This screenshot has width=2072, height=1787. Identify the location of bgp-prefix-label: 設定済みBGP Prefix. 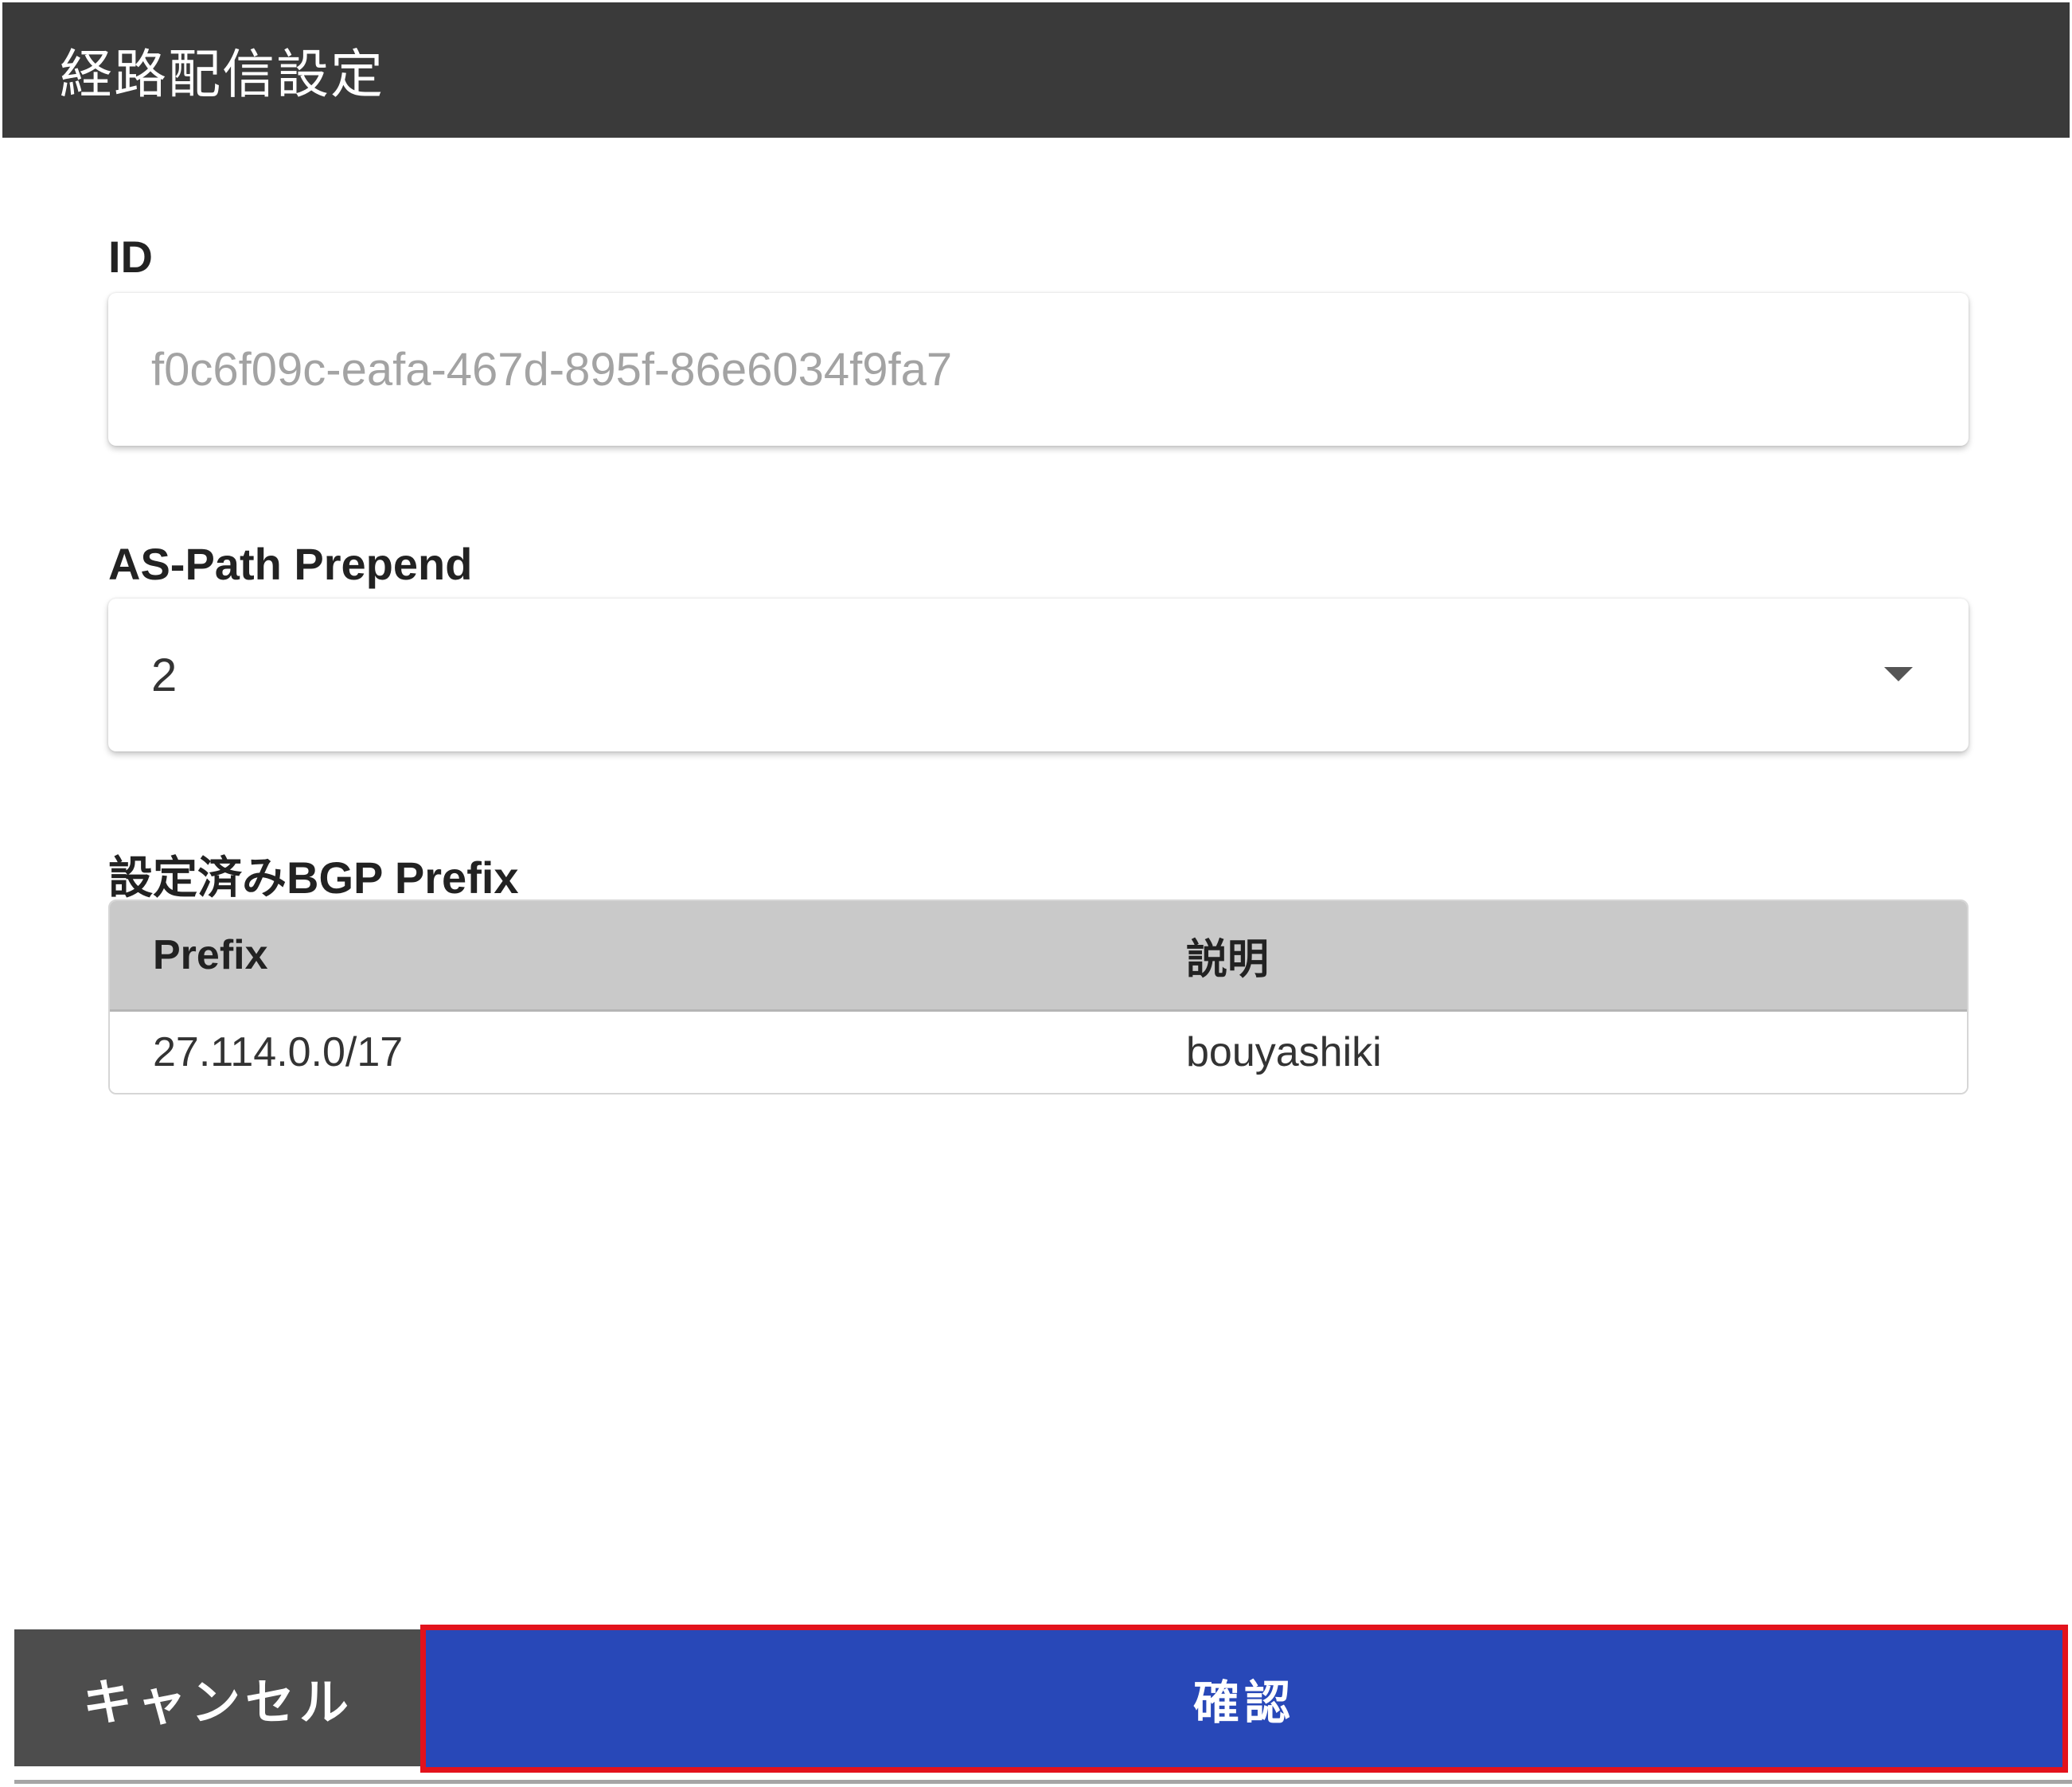
(313, 878).